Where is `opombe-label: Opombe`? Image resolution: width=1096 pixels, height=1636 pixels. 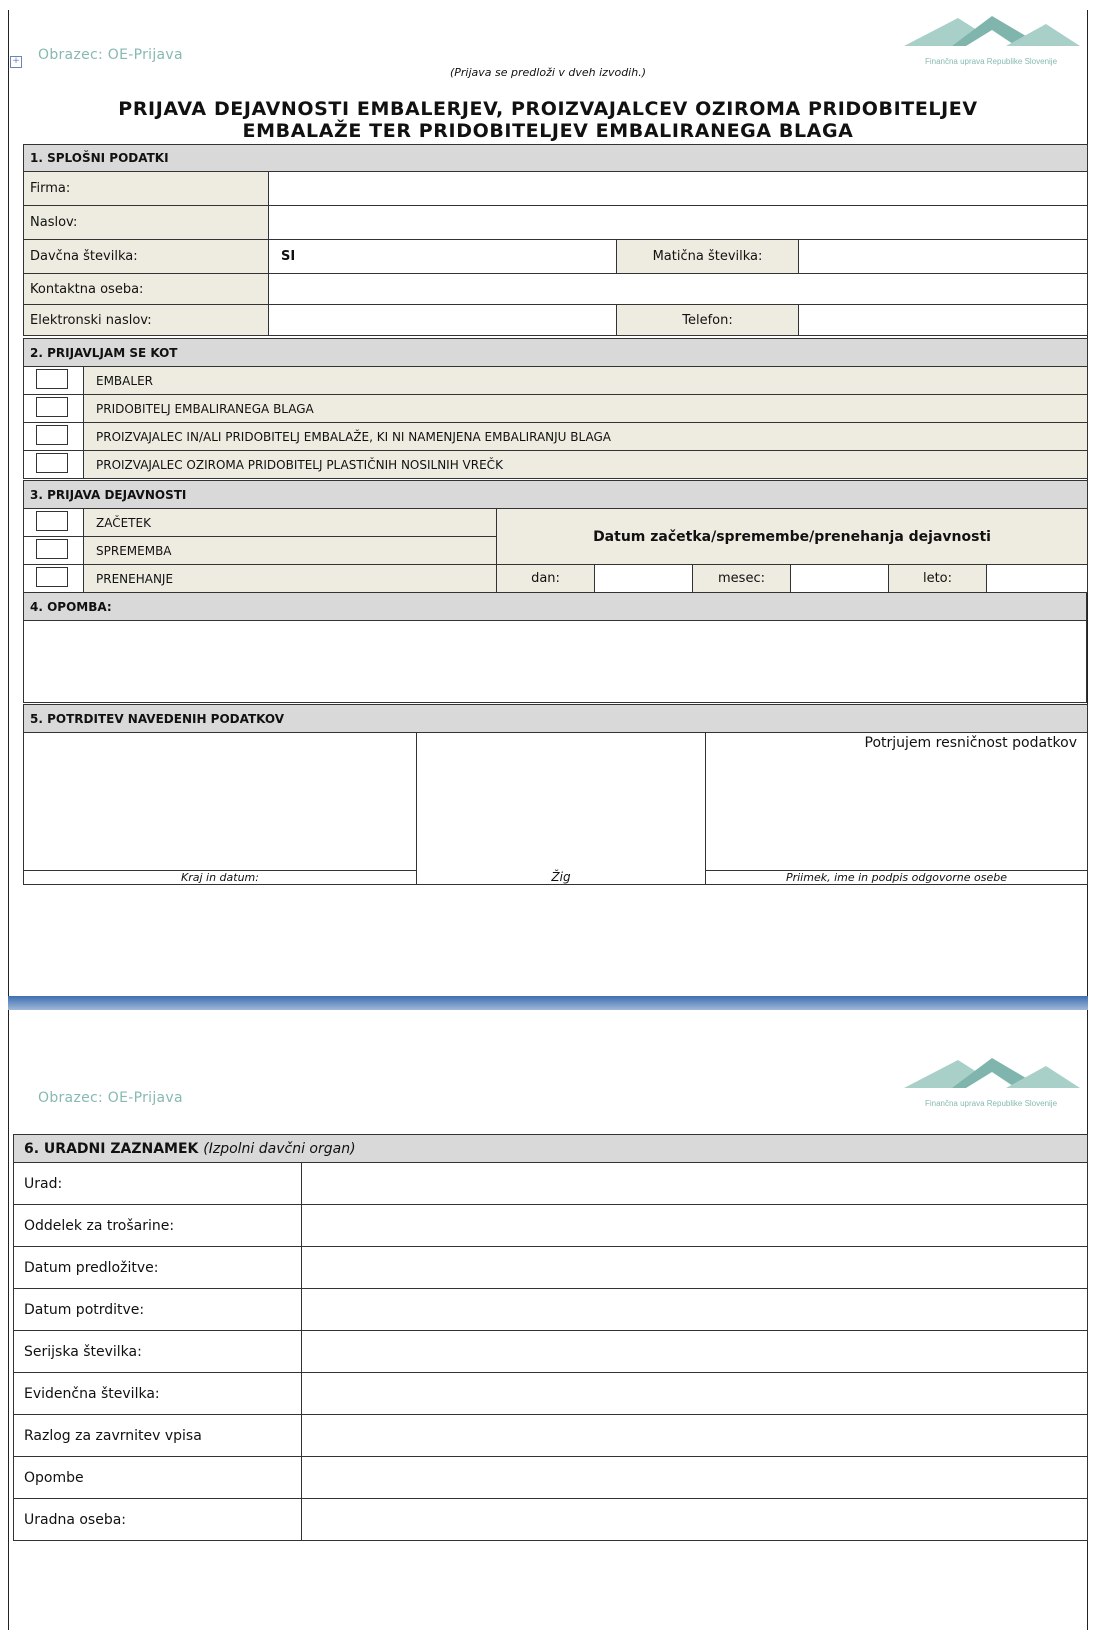
opombe-label: Opombe is located at coordinates (157, 1477).